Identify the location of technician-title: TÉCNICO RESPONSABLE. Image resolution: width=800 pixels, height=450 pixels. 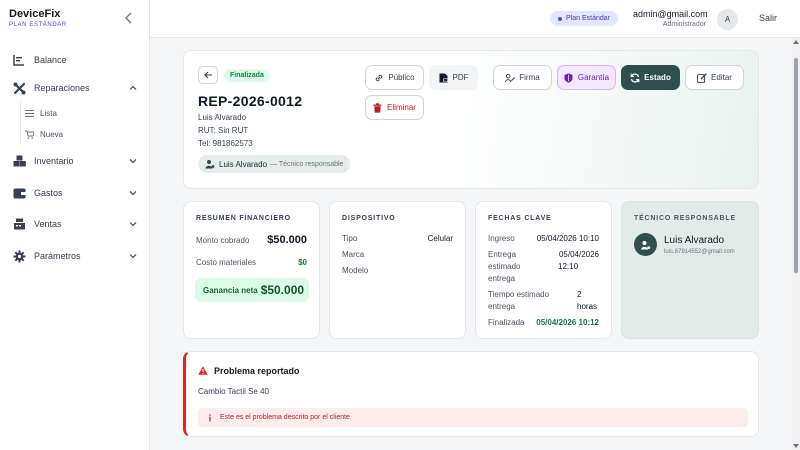
(685, 218).